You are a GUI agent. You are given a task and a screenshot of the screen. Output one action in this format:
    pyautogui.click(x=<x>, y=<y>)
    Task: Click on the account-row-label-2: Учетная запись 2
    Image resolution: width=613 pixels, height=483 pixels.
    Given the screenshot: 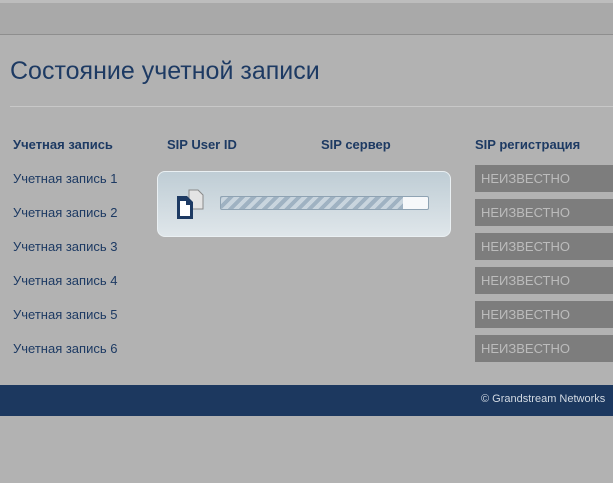 What is the action you would take?
    pyautogui.click(x=65, y=212)
    